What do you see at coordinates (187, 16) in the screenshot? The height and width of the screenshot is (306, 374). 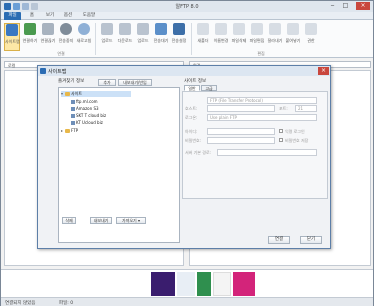 I see `ribbon-tabs: 파일 홈 보기 옵션 도움말` at bounding box center [187, 16].